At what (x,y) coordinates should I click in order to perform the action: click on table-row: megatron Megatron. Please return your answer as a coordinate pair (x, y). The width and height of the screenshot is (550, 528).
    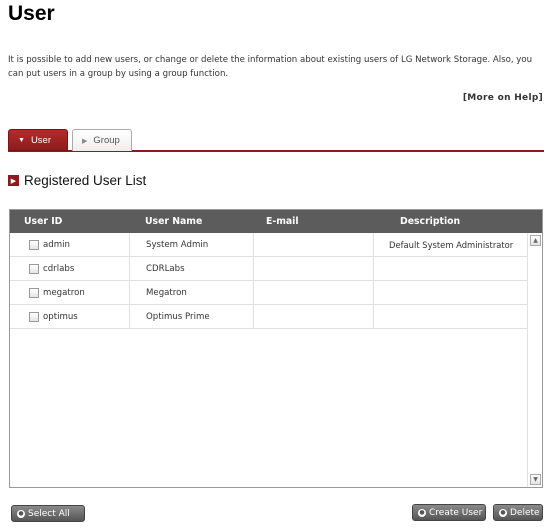
    Looking at the image, I should click on (269, 293).